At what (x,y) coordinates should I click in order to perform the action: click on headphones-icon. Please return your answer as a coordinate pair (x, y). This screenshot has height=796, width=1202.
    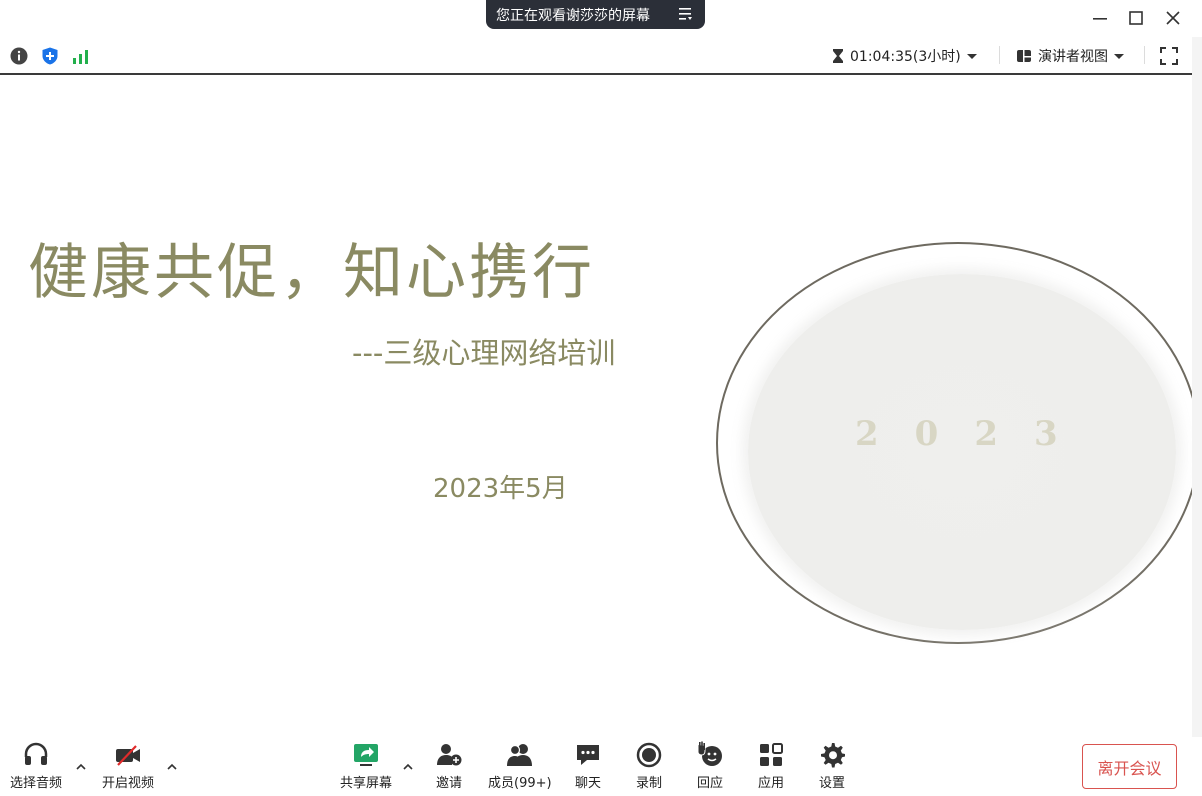
    Looking at the image, I should click on (36, 753).